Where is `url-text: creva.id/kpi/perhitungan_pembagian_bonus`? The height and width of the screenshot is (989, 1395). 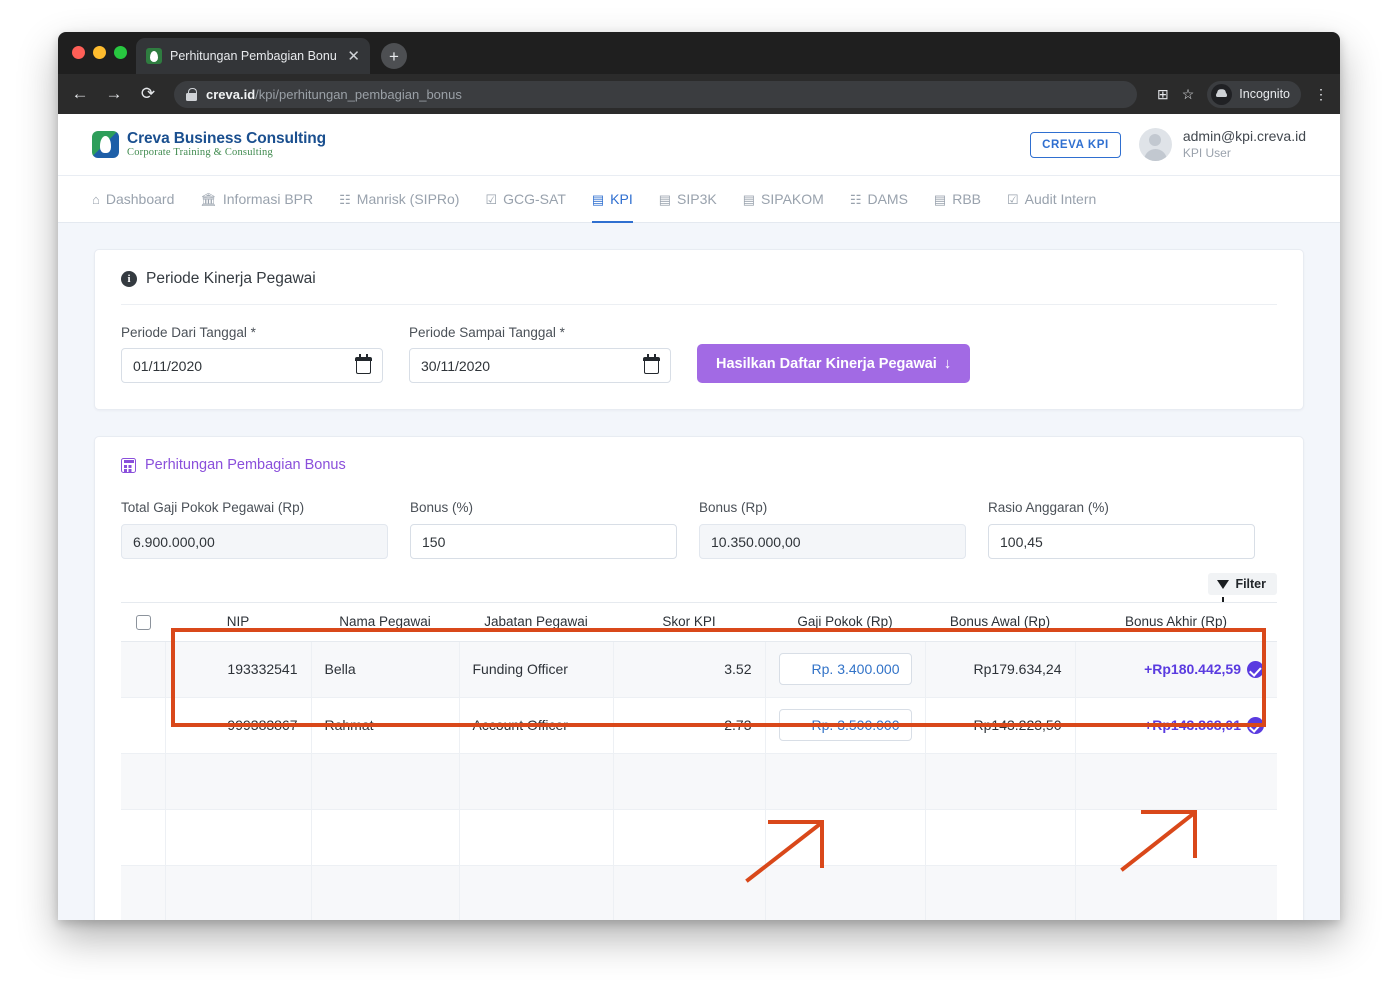
url-text: creva.id/kpi/perhitungan_pembagian_bonus is located at coordinates (334, 94).